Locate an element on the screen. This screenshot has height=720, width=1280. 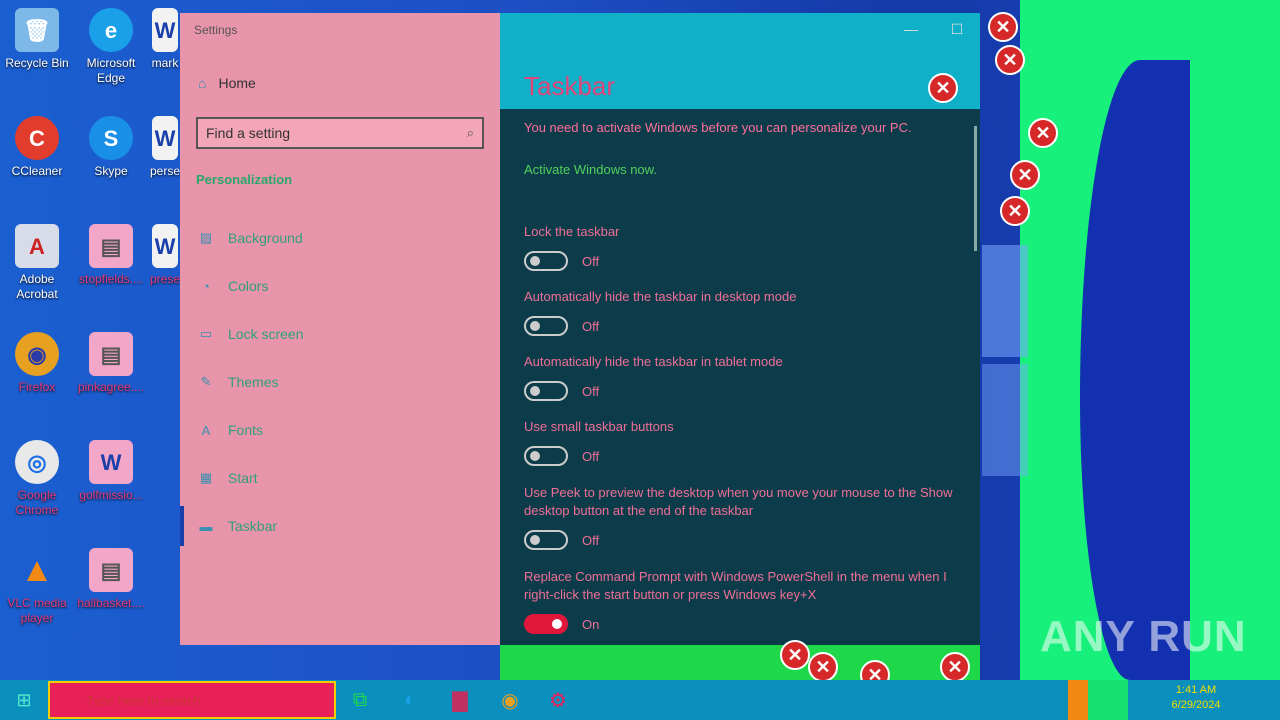
autohide-desktop-toggle is located at coordinates (546, 326).